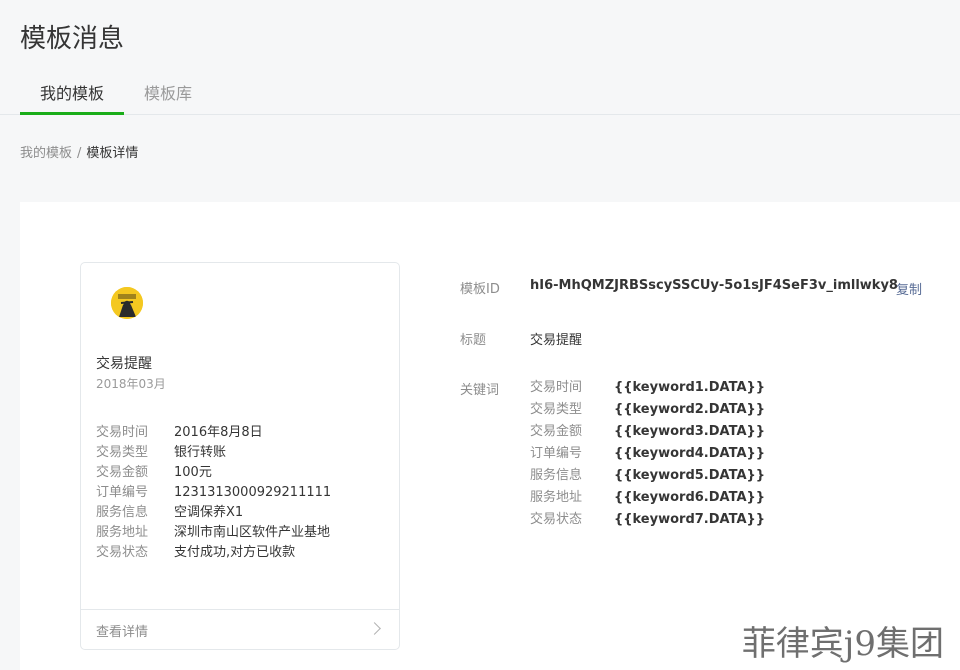 The image size is (960, 670). What do you see at coordinates (122, 632) in the screenshot?
I see `view-details-label: 查看详情` at bounding box center [122, 632].